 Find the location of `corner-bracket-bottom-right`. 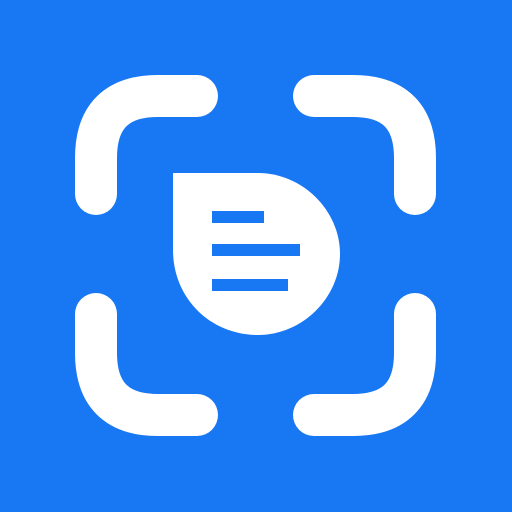

corner-bracket-bottom-right is located at coordinates (364, 364).